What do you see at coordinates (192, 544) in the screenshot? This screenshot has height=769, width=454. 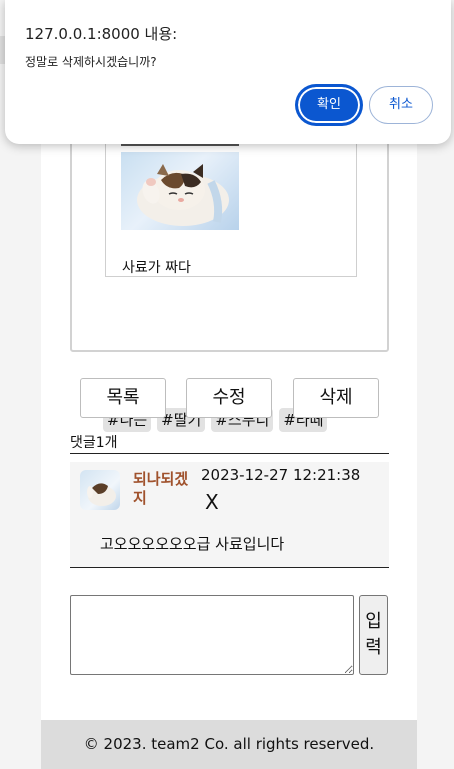 I see `comment-text: 고오오오오오오급 사료입니다` at bounding box center [192, 544].